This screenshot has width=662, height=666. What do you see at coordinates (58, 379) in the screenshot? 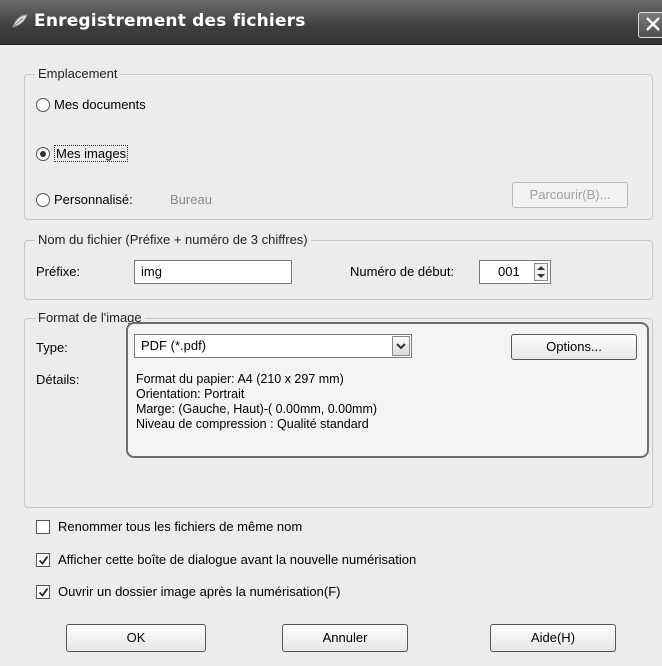
I see `details-label: Détails:` at bounding box center [58, 379].